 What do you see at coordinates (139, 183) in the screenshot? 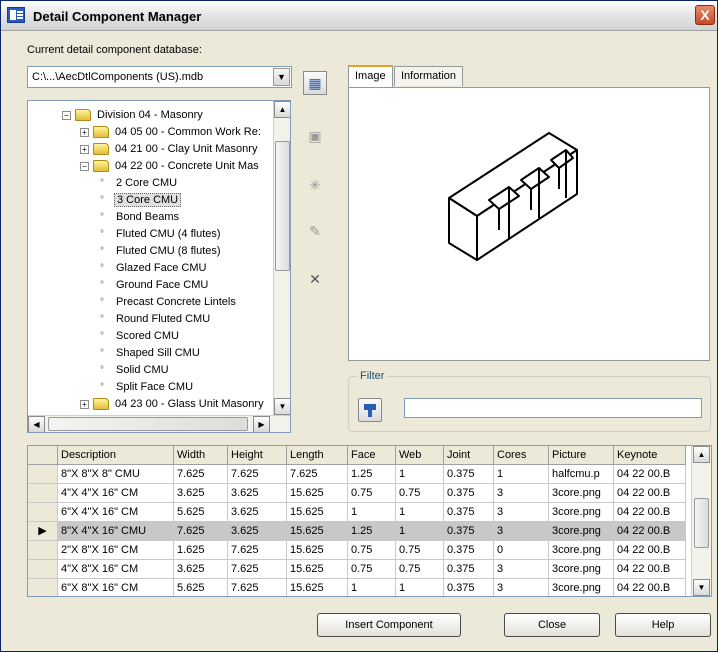
I see `tree-item: ° 2 Core CMU` at bounding box center [139, 183].